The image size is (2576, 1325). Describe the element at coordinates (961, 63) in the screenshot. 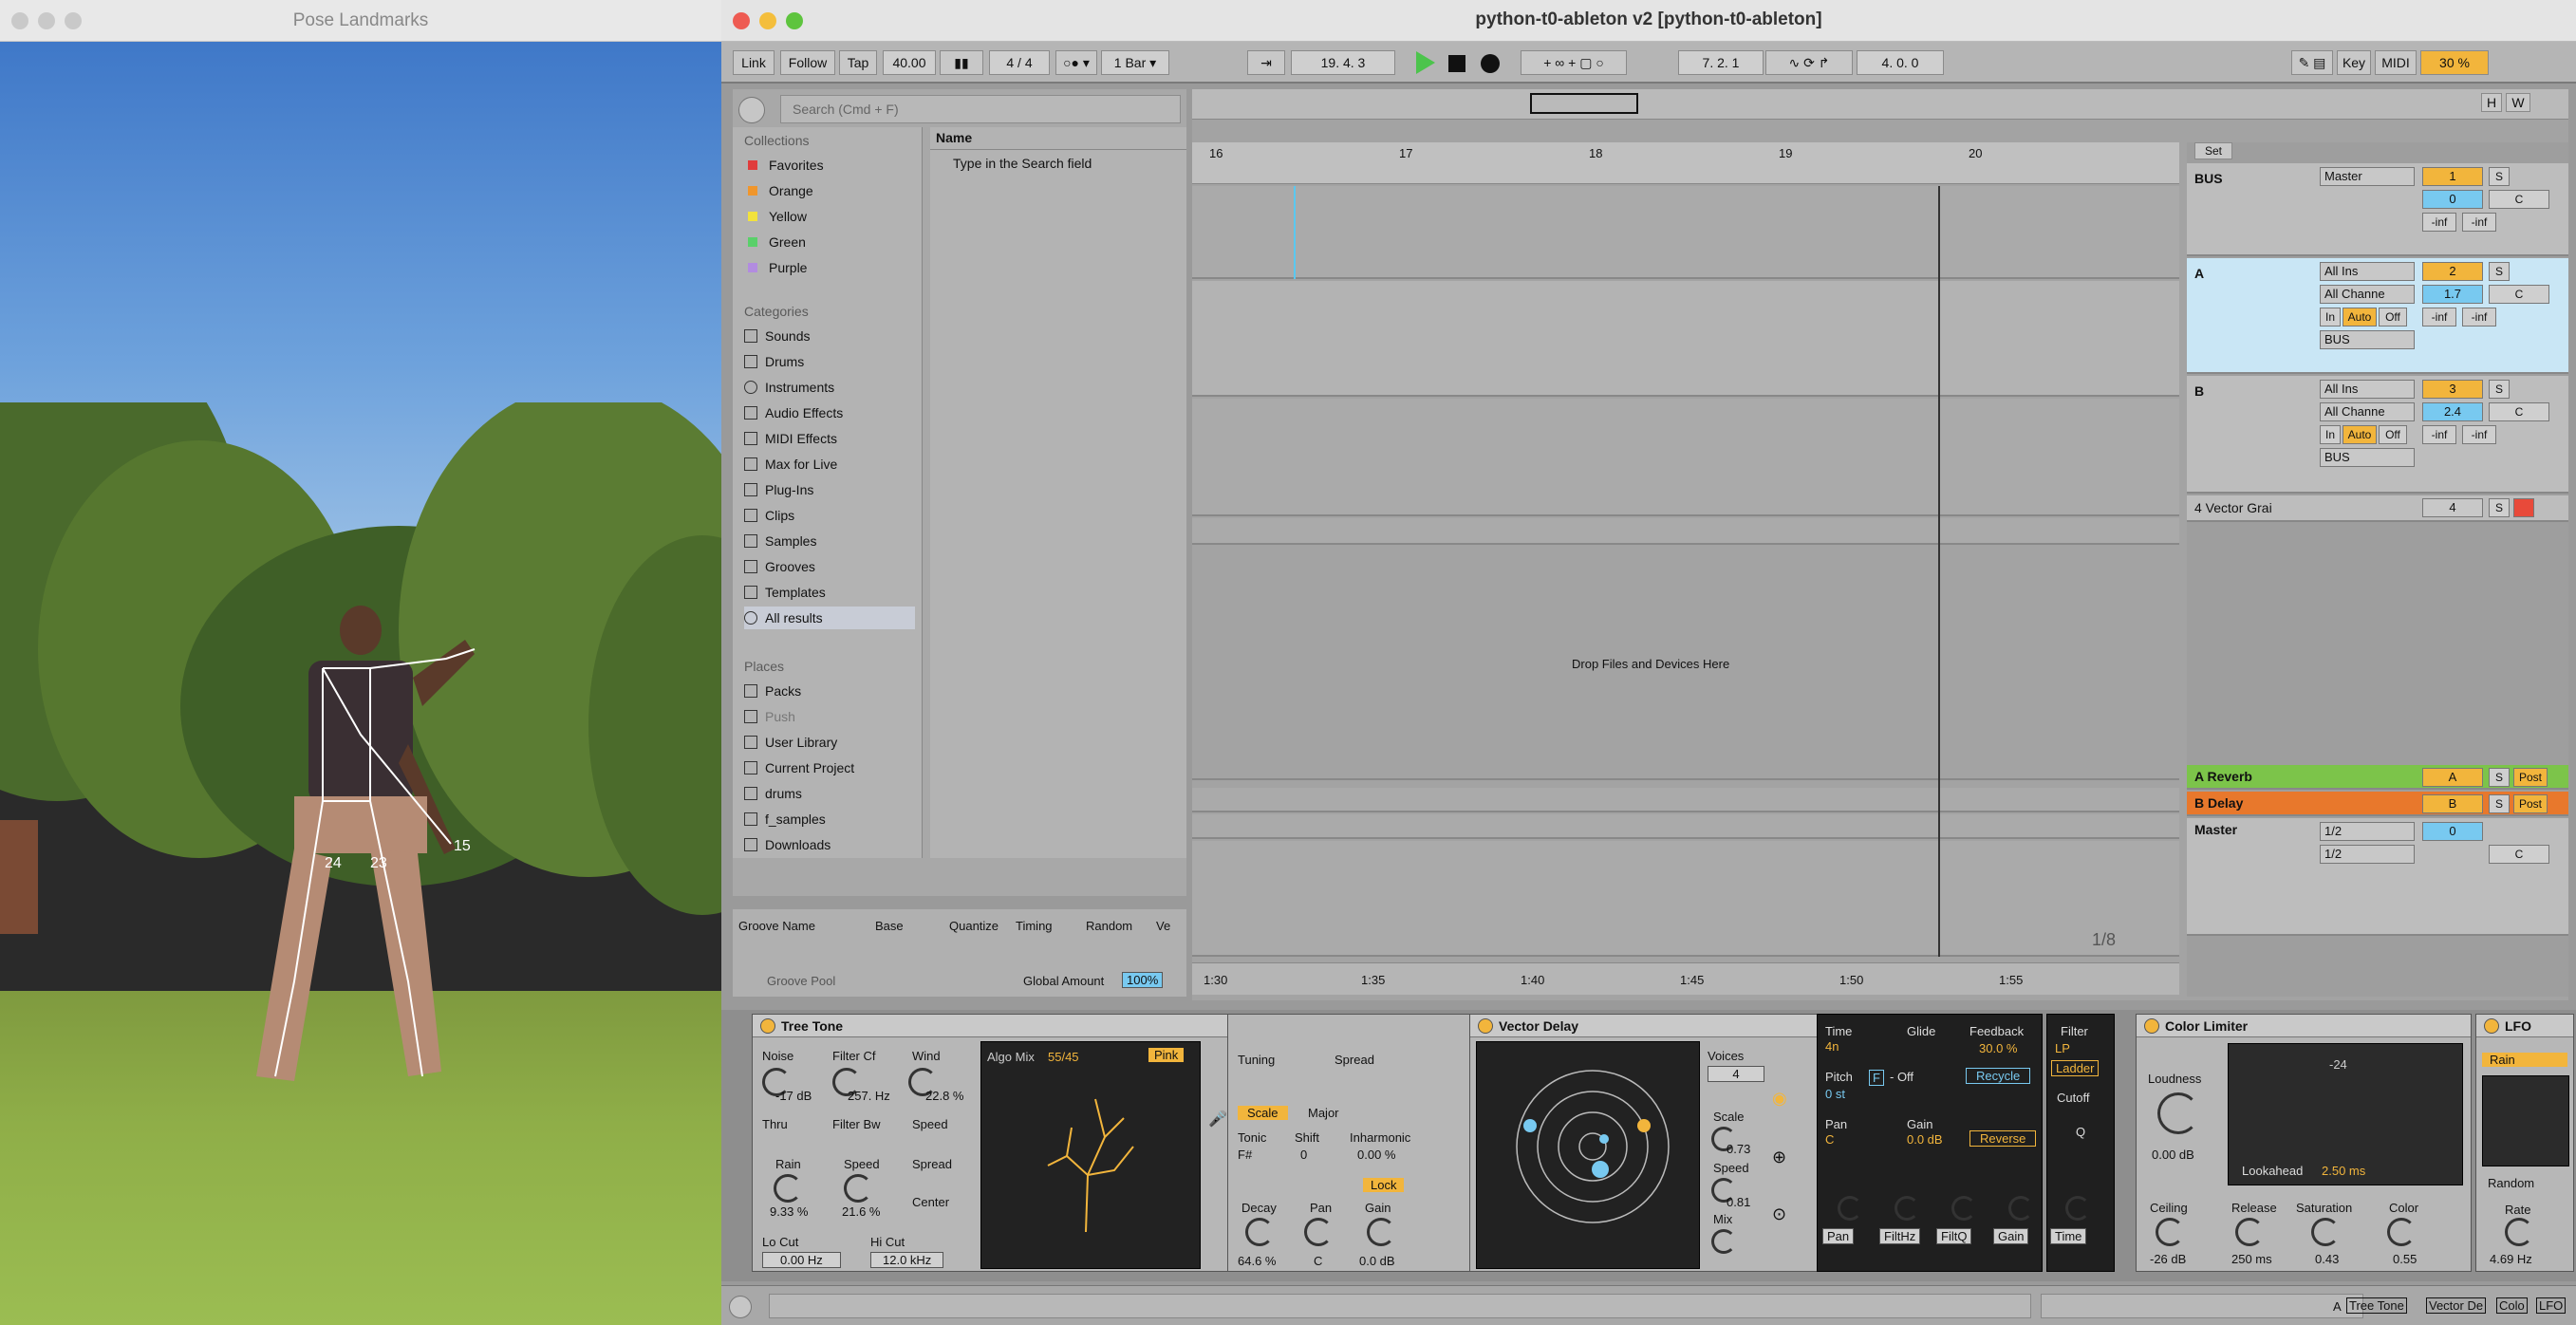

I see `metronome-icon: ▮▮` at that location.